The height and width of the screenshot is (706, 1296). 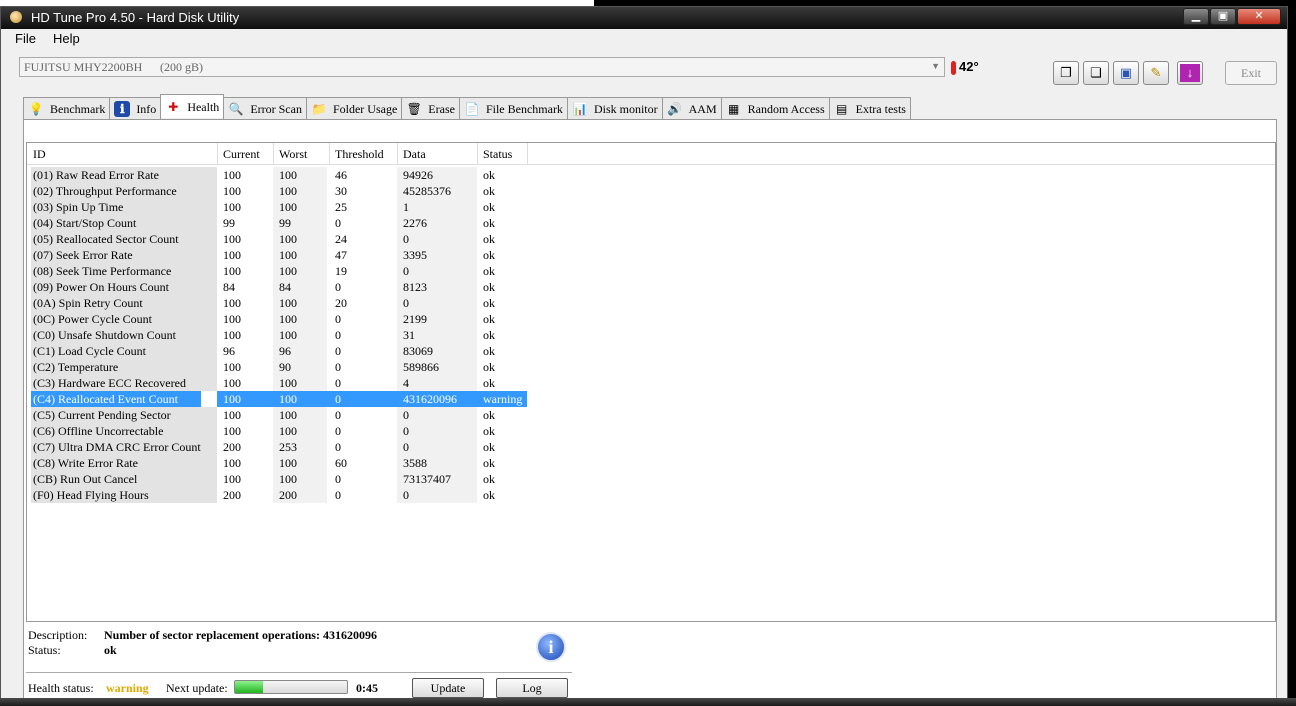 What do you see at coordinates (482, 67) in the screenshot?
I see `drive-select: FUJITSU MHY2200BH (200 gB) ▼` at bounding box center [482, 67].